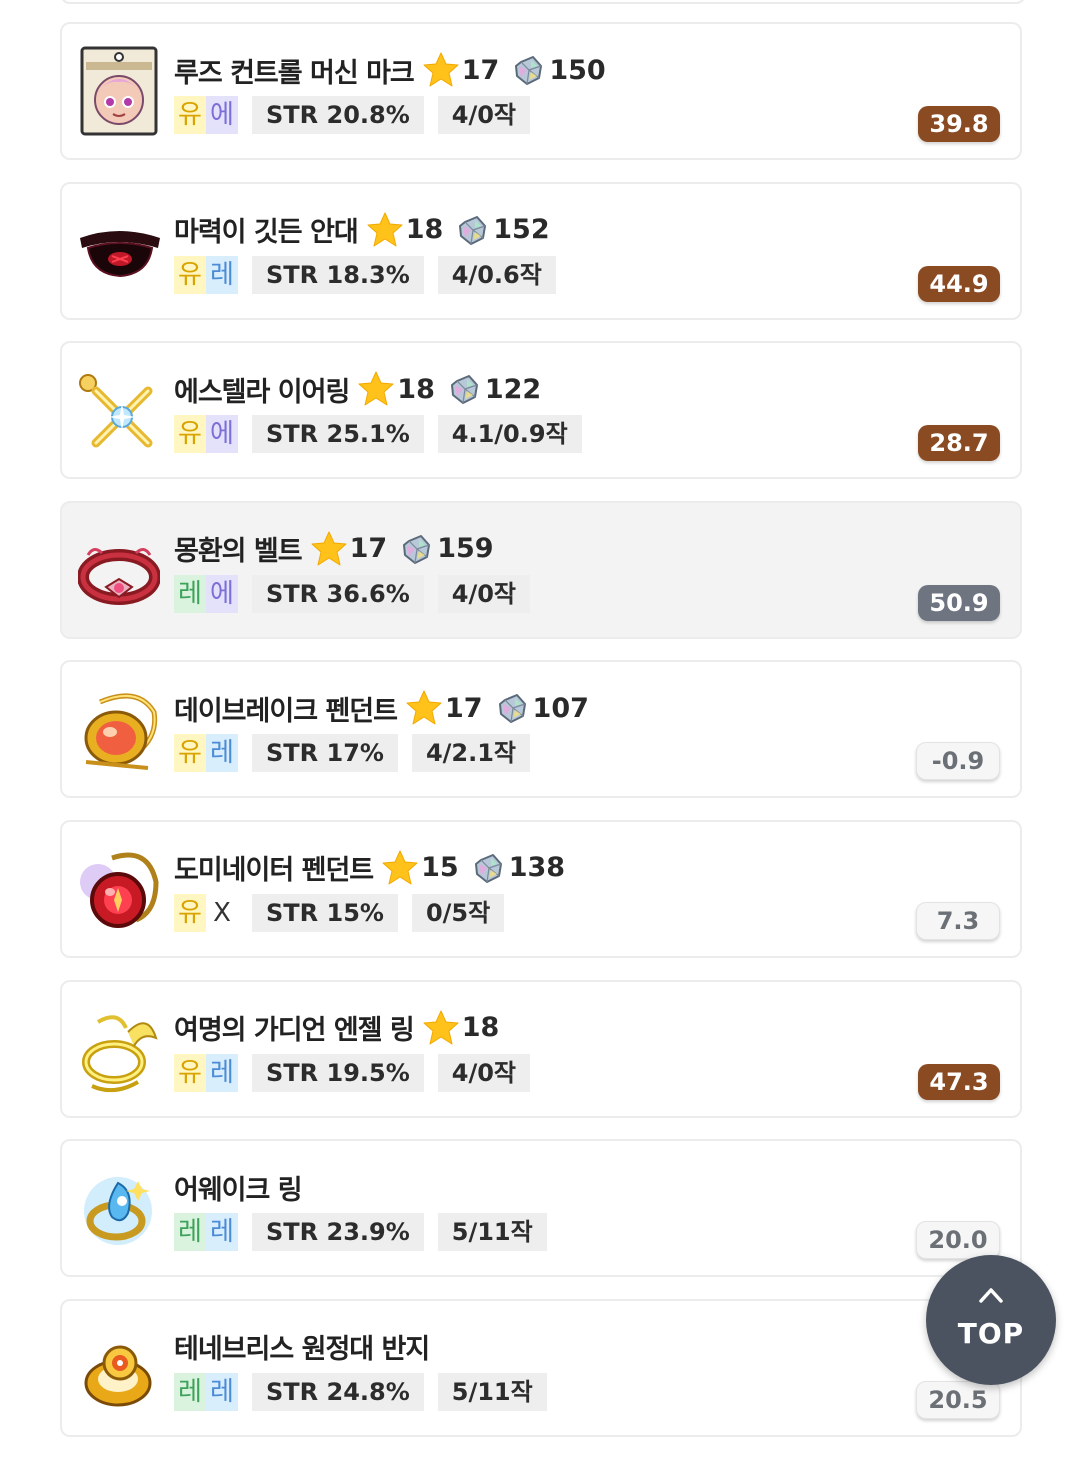 Image resolution: width=1080 pixels, height=1458 pixels. What do you see at coordinates (959, 124) in the screenshot?
I see `score-badge: 39.8` at bounding box center [959, 124].